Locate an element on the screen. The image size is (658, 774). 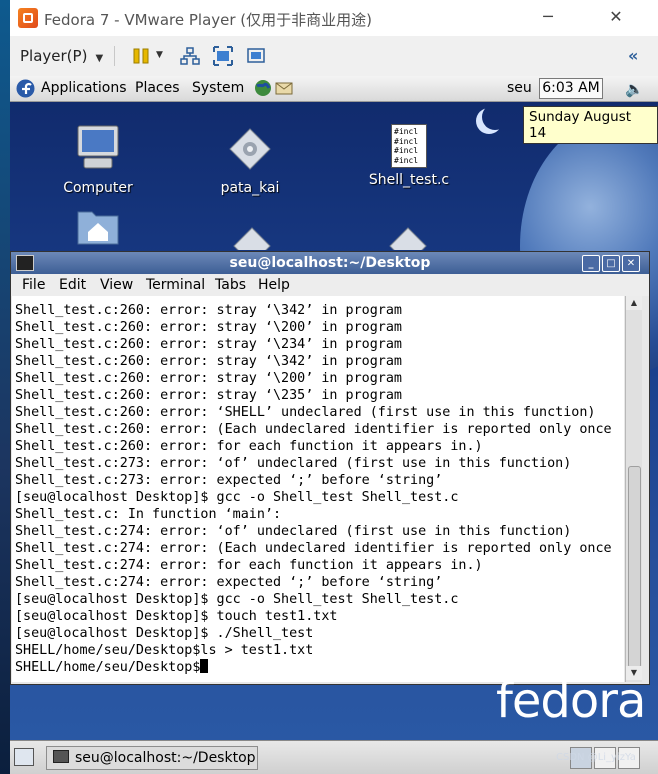
toolbar-divider is located at coordinates (114, 56).